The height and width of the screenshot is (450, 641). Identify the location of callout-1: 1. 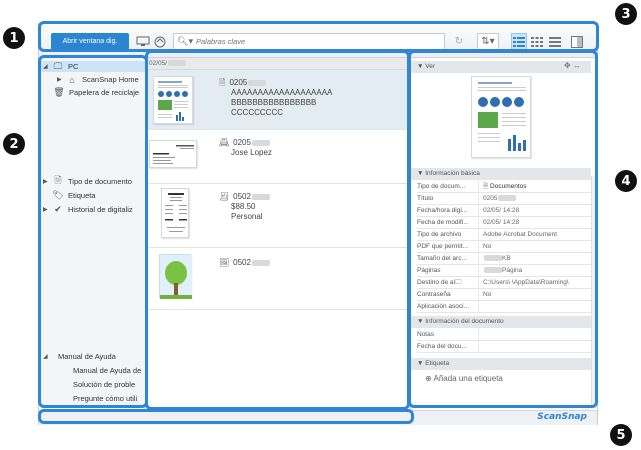
(14, 38).